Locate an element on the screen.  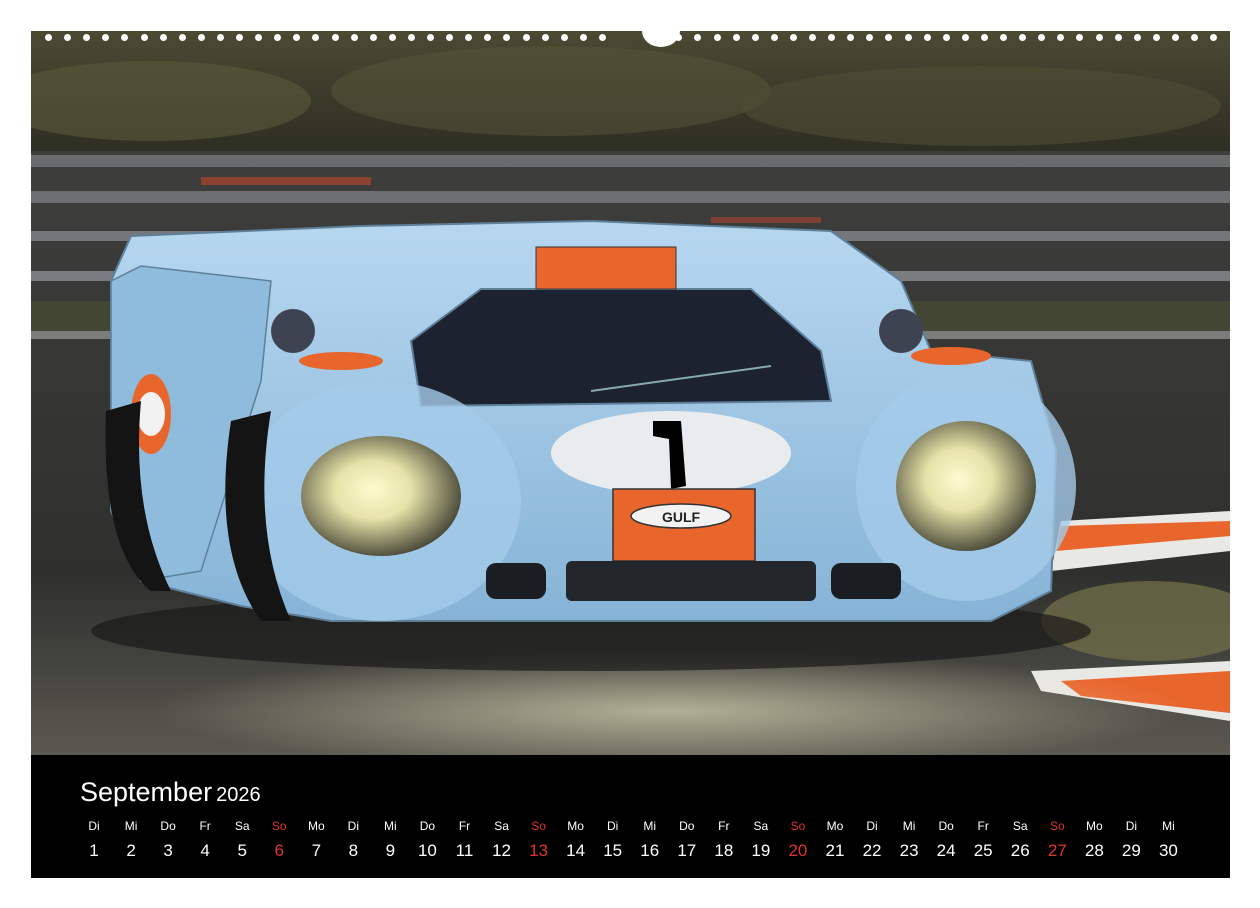
date-number: 16 is located at coordinates (650, 850).